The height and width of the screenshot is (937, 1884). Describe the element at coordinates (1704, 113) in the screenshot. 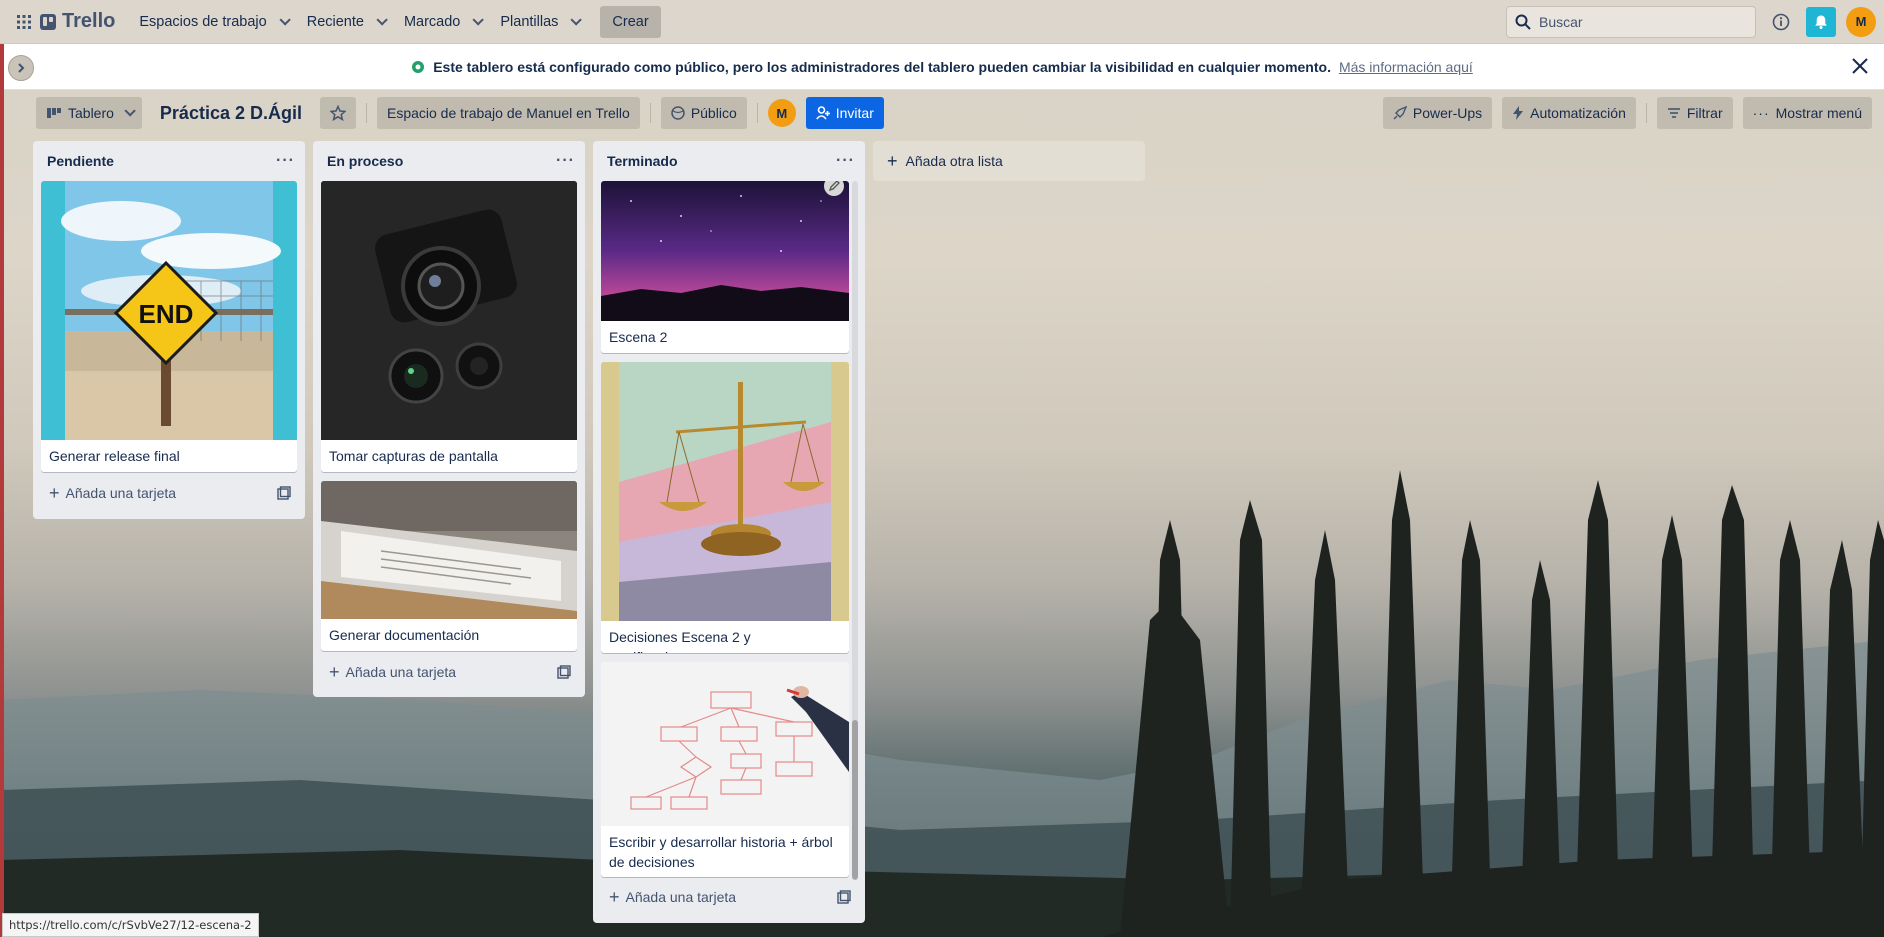

I see `filter-label: Filtrar` at that location.